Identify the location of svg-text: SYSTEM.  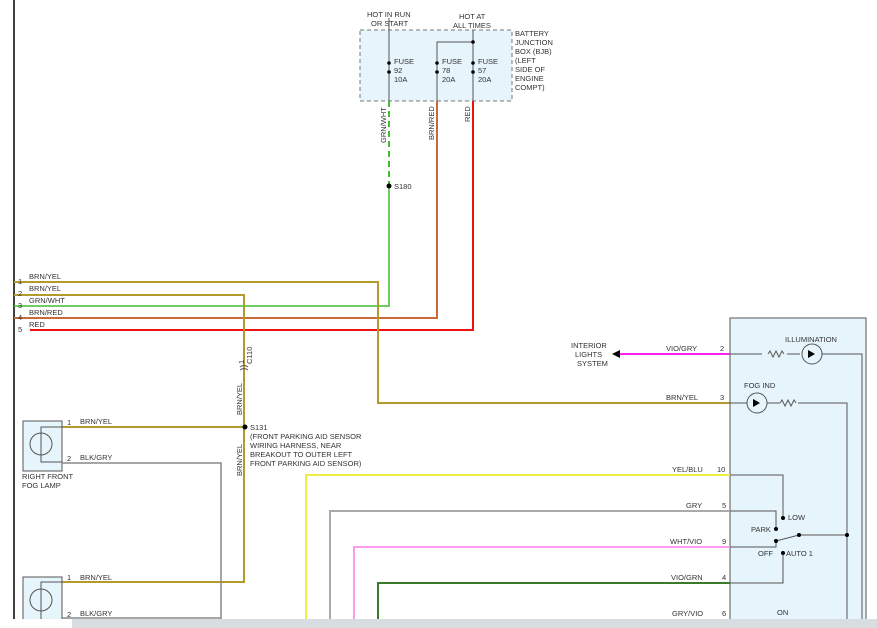
(592, 363).